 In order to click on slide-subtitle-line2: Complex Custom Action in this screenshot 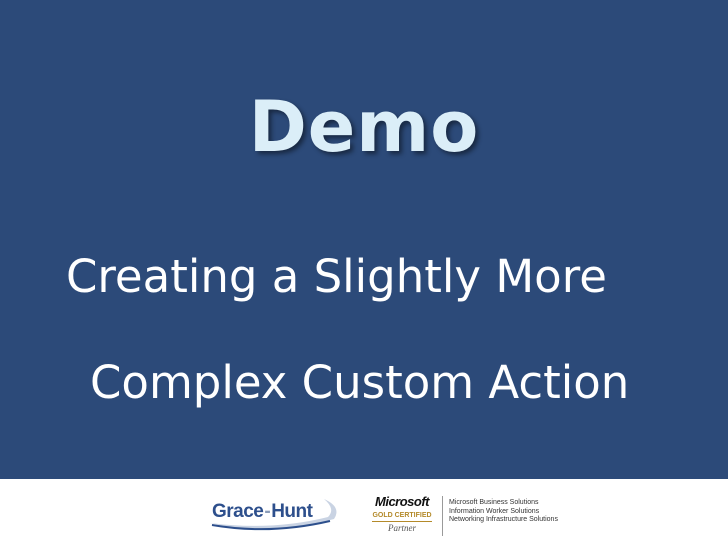, I will do `click(360, 382)`.